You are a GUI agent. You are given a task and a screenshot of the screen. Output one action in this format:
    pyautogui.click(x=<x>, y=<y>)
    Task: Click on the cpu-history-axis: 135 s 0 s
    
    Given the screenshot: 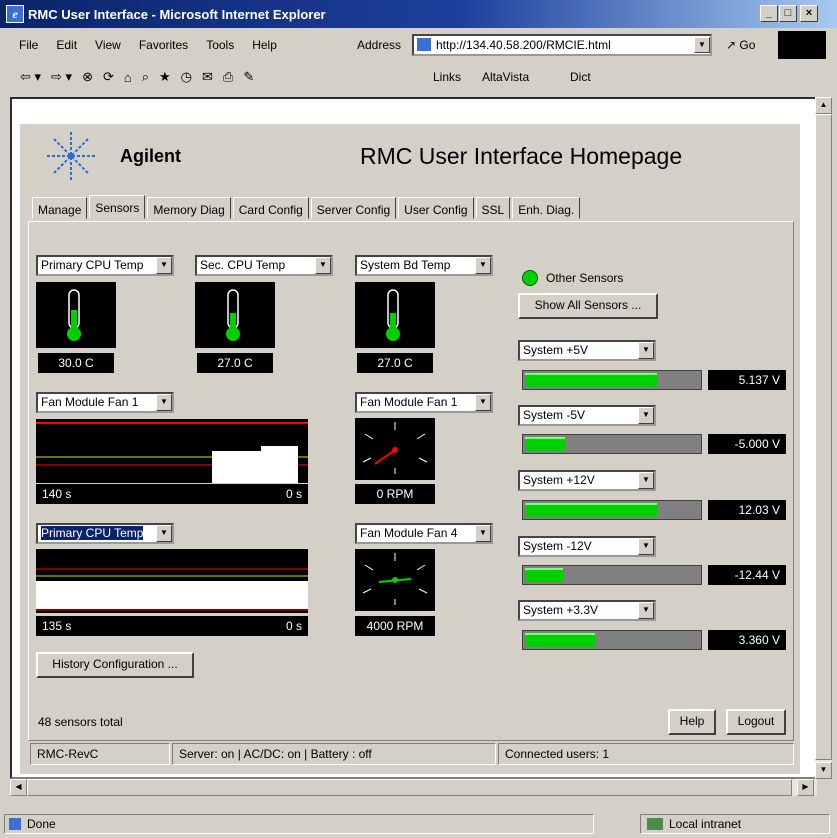 What is the action you would take?
    pyautogui.click(x=172, y=626)
    